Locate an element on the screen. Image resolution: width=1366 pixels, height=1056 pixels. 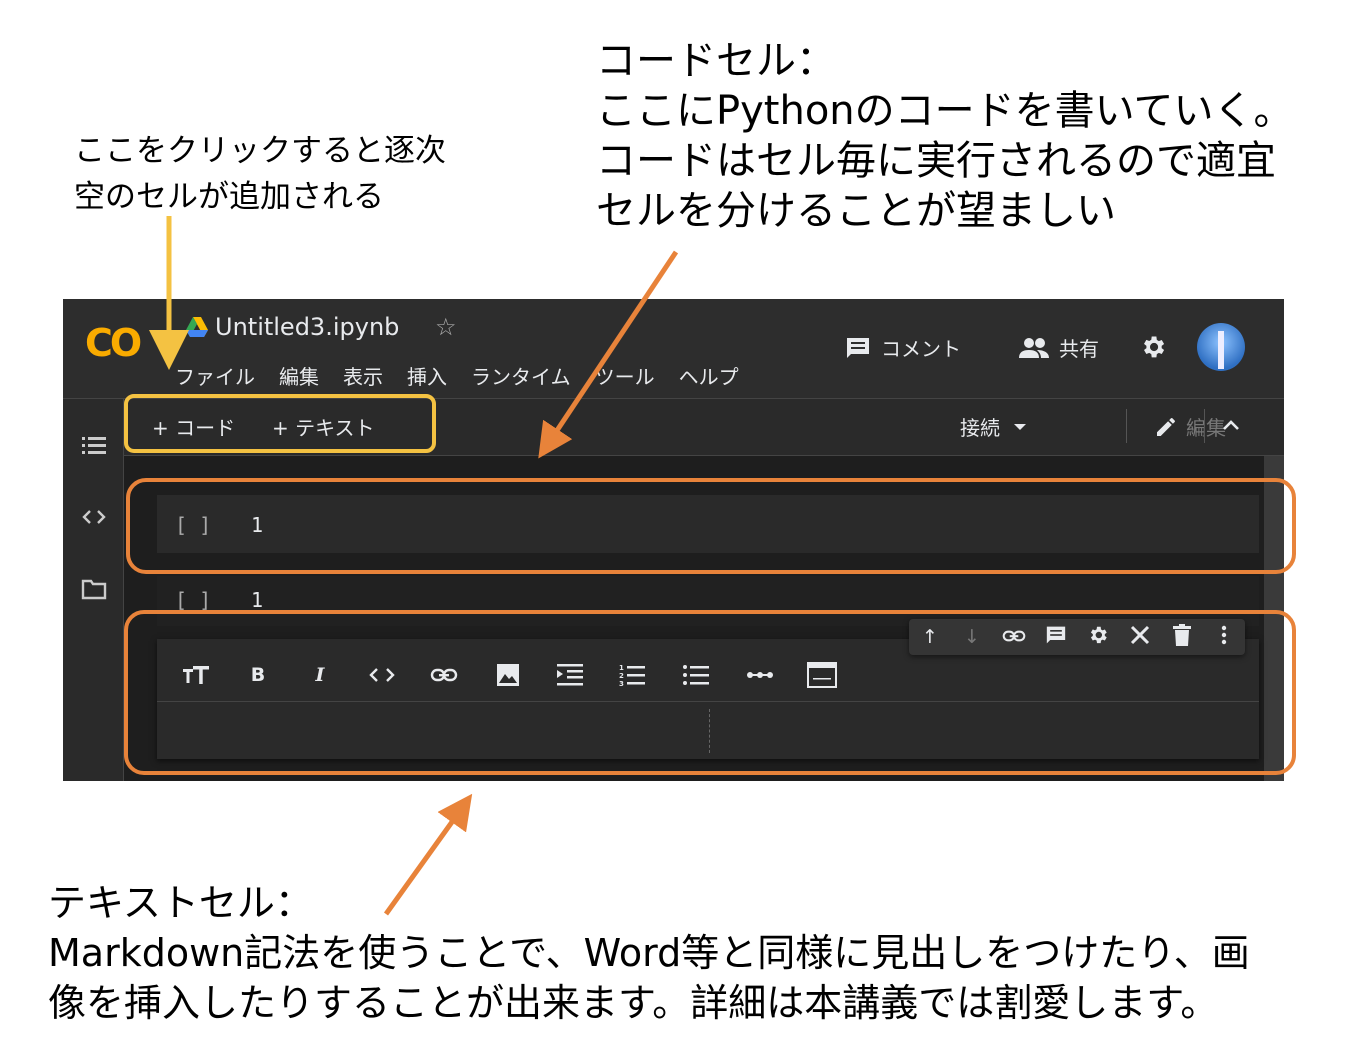
avatar is located at coordinates (1221, 347).